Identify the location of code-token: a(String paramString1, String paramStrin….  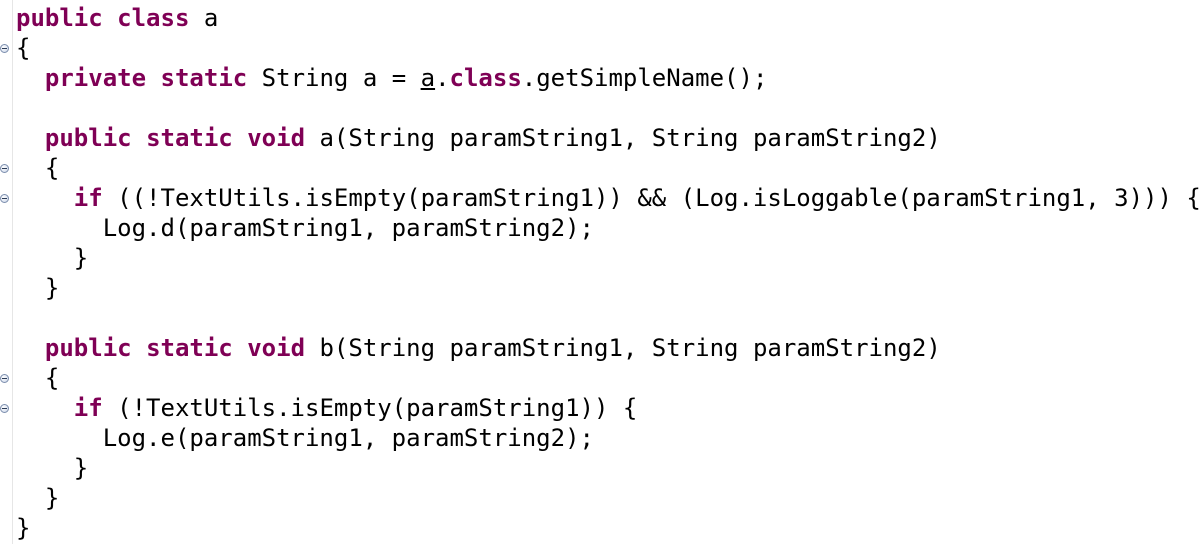
(623, 138).